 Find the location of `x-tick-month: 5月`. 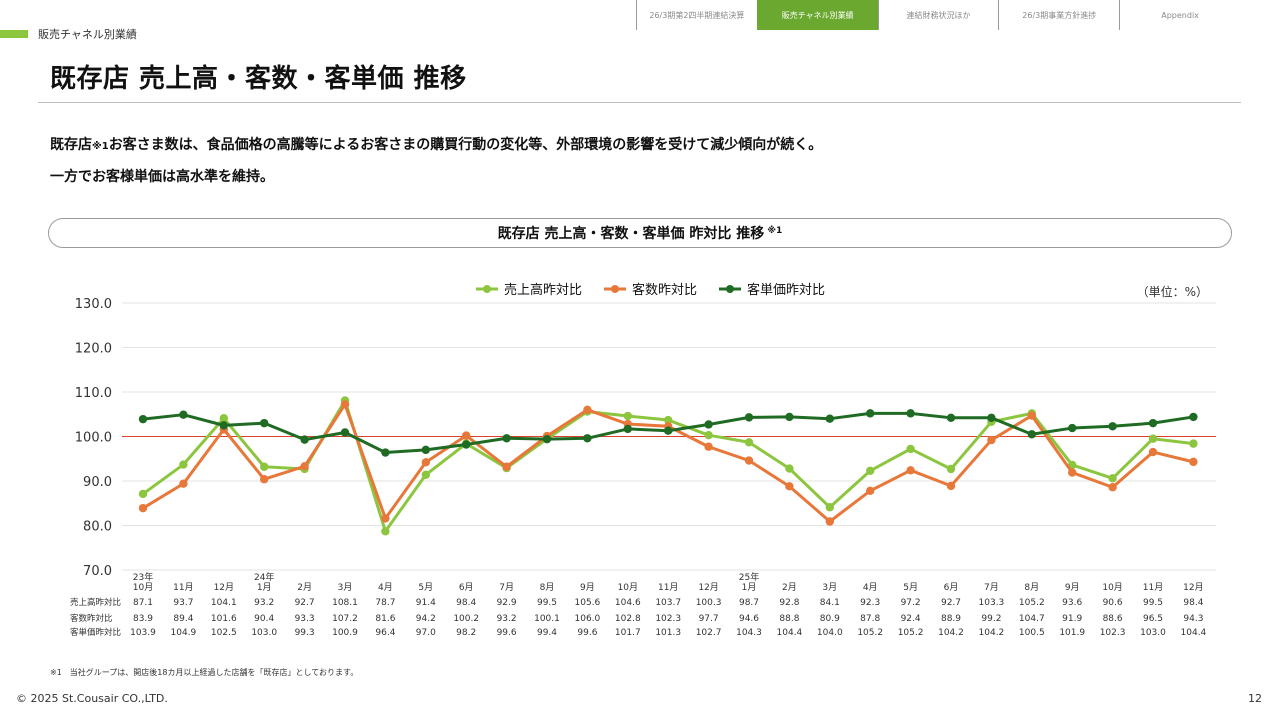

x-tick-month: 5月 is located at coordinates (910, 587).